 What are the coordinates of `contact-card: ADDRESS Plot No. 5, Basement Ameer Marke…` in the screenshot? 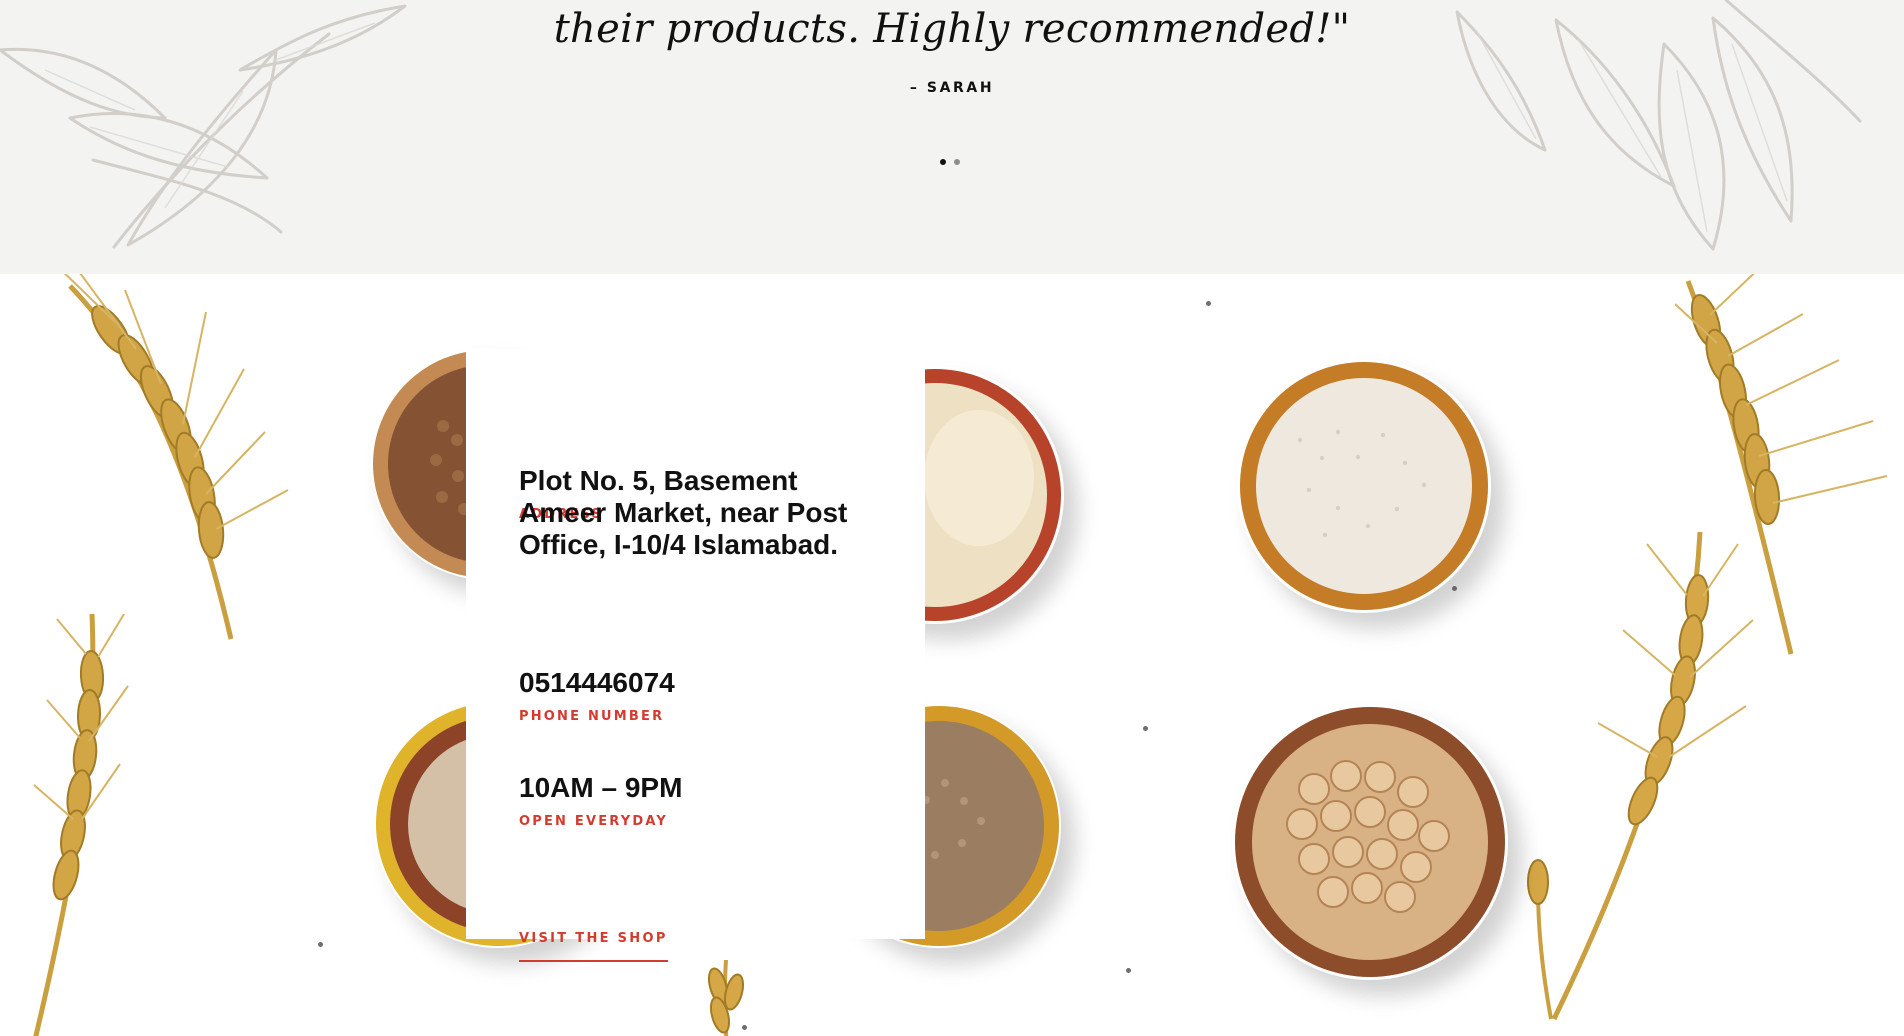 It's located at (695, 655).